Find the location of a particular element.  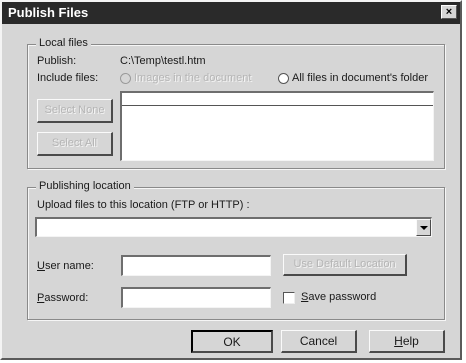

select-all-label: Select All is located at coordinates (74, 143).